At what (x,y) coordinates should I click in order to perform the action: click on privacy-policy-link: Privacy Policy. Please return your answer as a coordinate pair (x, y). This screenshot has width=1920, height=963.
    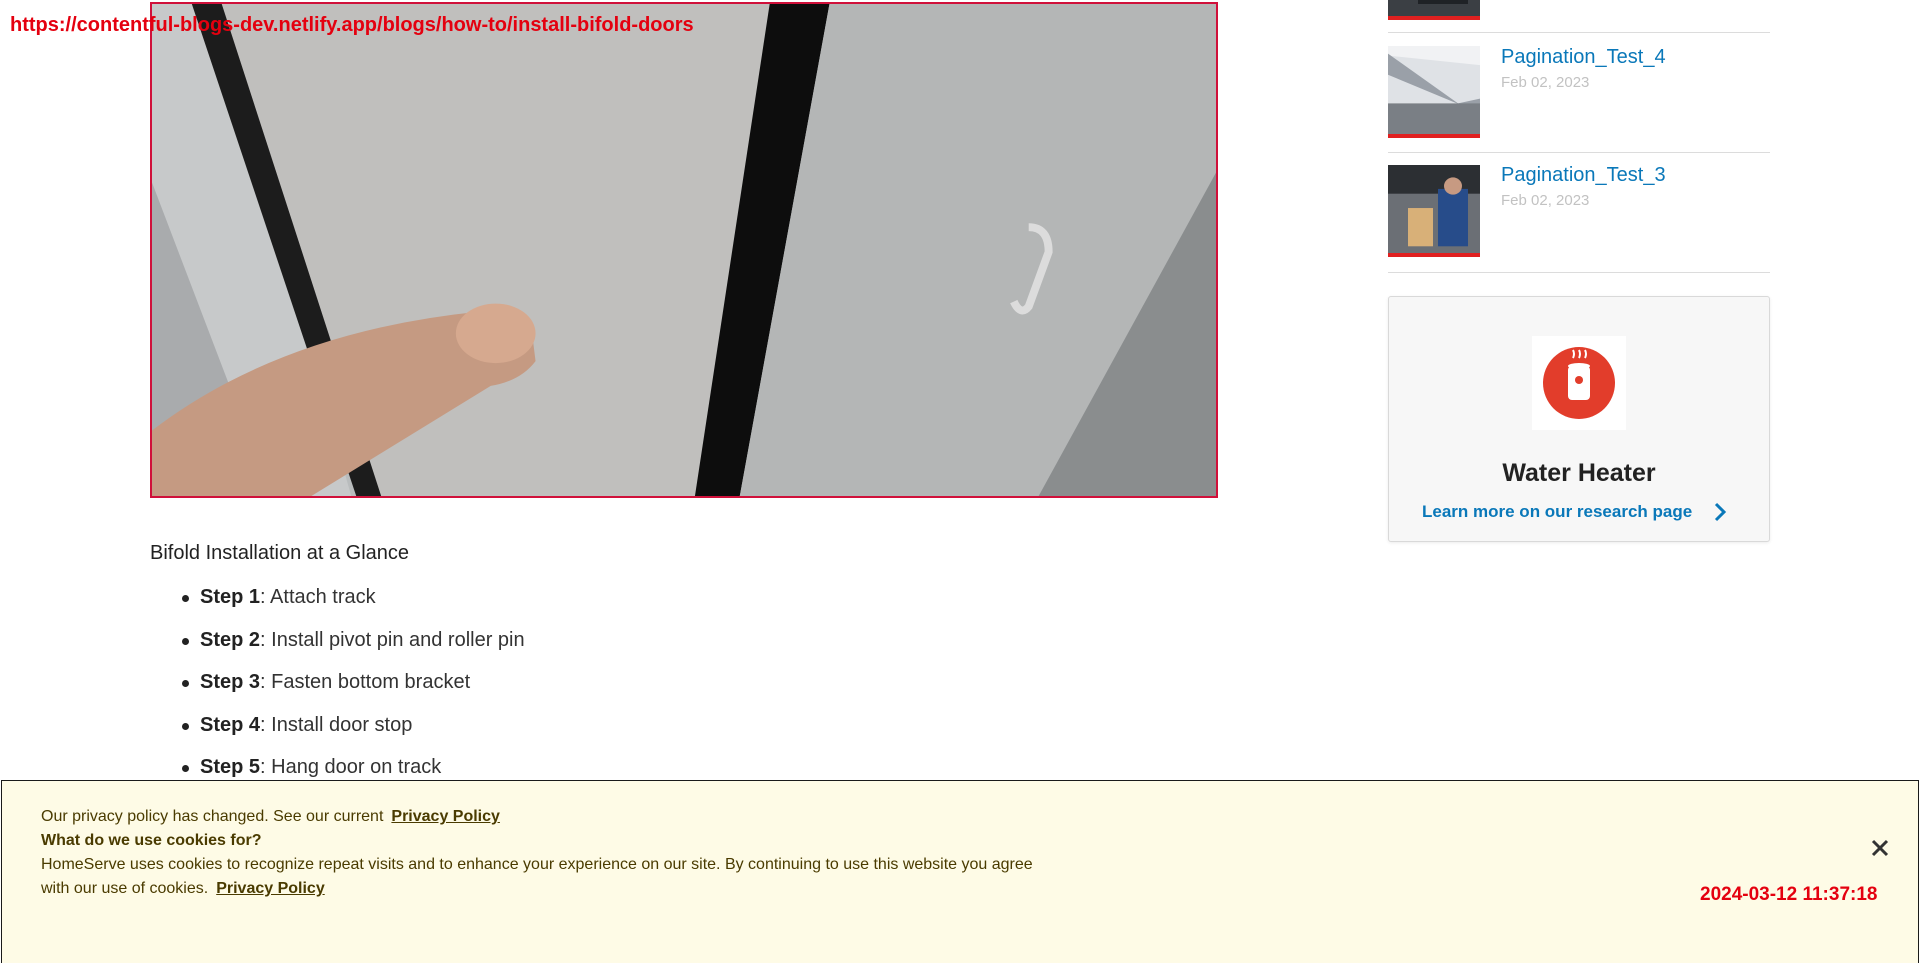
    Looking at the image, I should click on (445, 816).